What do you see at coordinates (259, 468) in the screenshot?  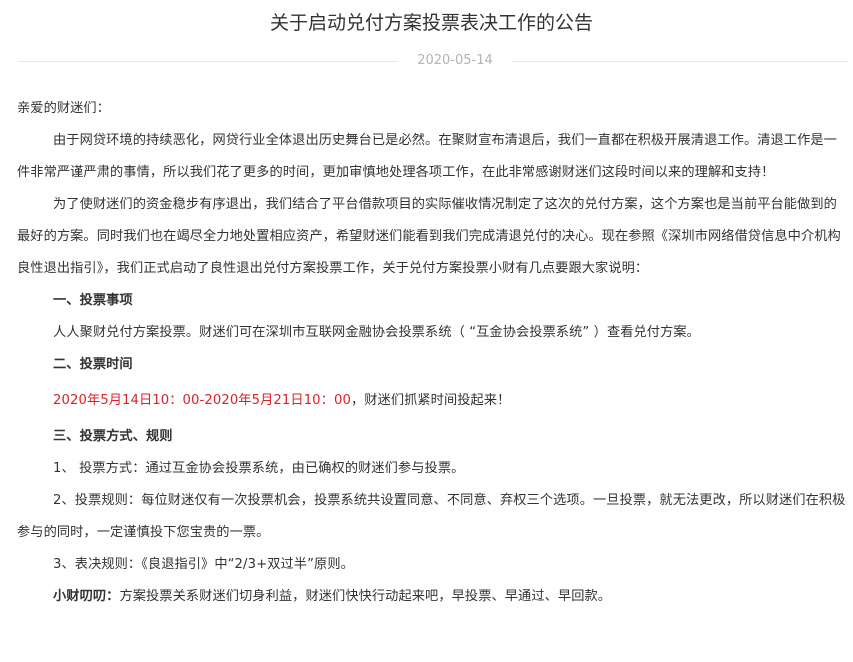 I see `rule-item-method: 1、 投票方式：通过互金协会投票系统，由已确权的财迷们参与投票。` at bounding box center [259, 468].